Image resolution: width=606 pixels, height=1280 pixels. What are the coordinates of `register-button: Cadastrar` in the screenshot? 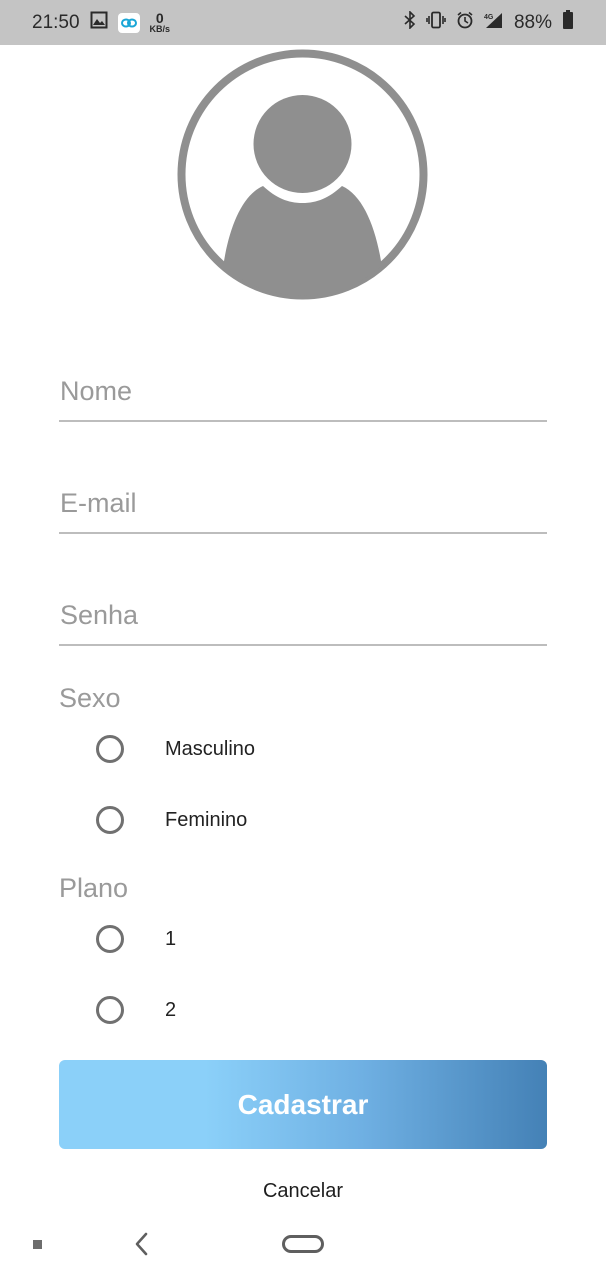 It's located at (303, 1104).